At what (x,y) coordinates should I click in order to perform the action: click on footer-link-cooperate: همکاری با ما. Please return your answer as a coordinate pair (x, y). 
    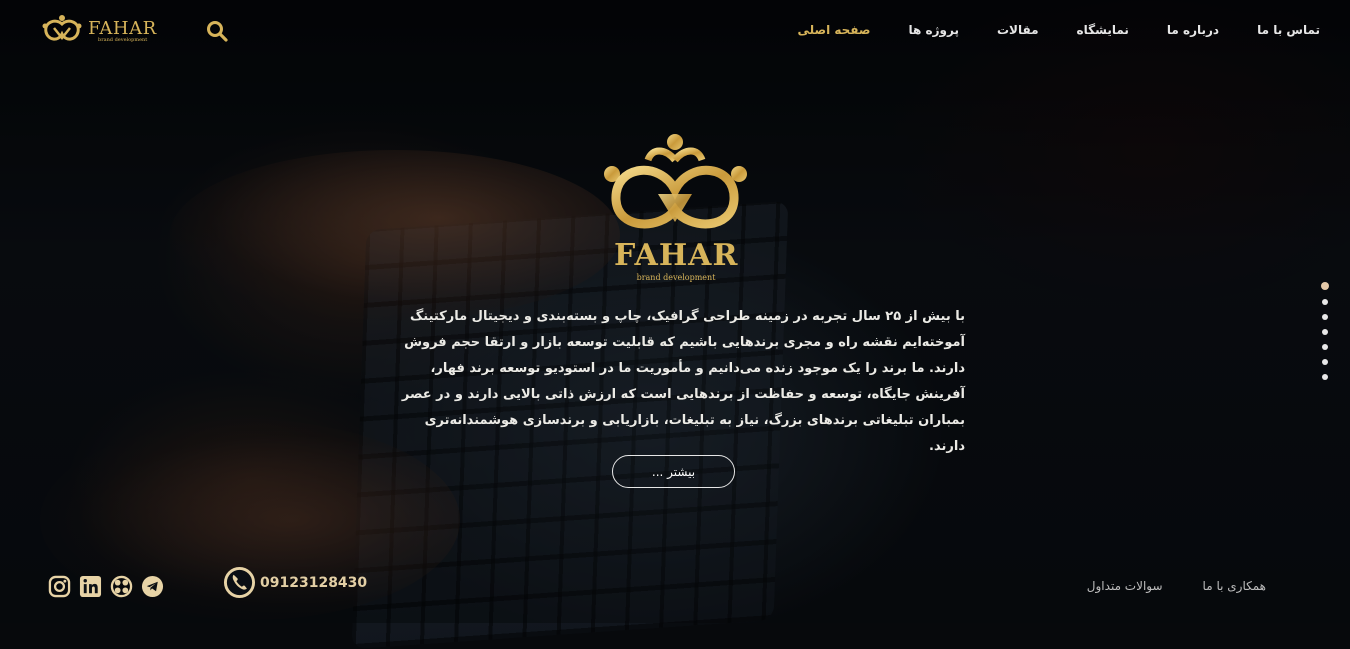
    Looking at the image, I should click on (1234, 586).